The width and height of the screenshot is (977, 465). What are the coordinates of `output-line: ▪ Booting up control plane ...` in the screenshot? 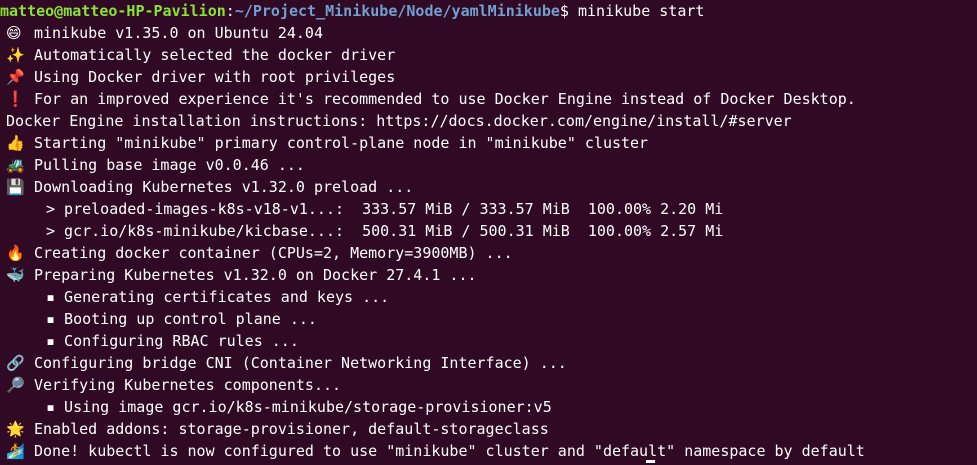 It's located at (488, 319).